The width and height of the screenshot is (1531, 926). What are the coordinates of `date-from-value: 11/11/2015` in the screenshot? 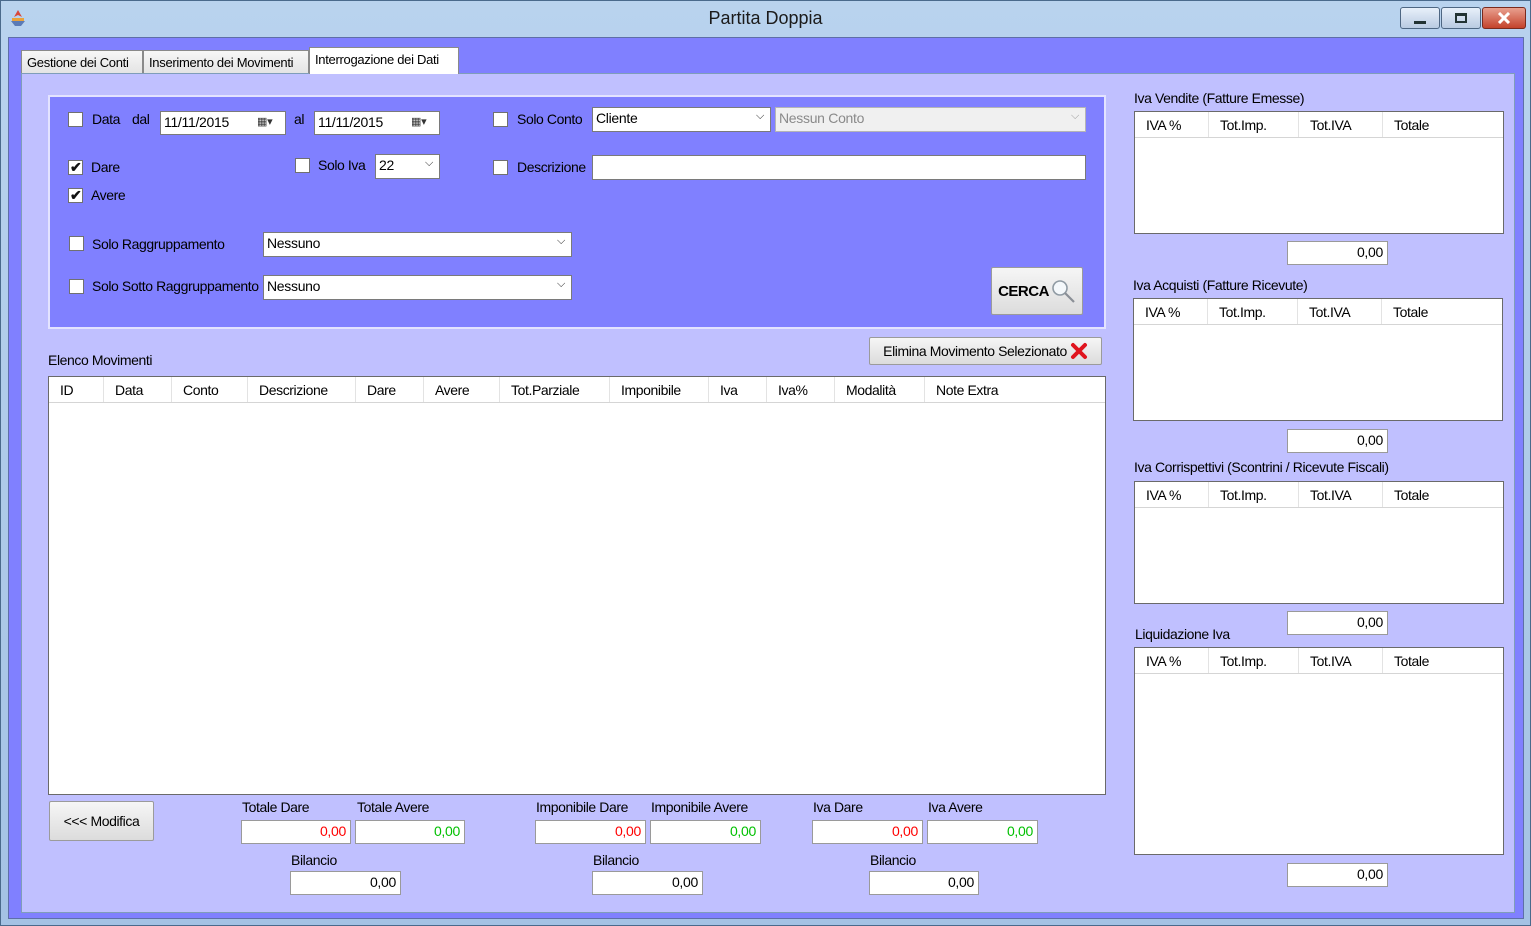 It's located at (196, 122).